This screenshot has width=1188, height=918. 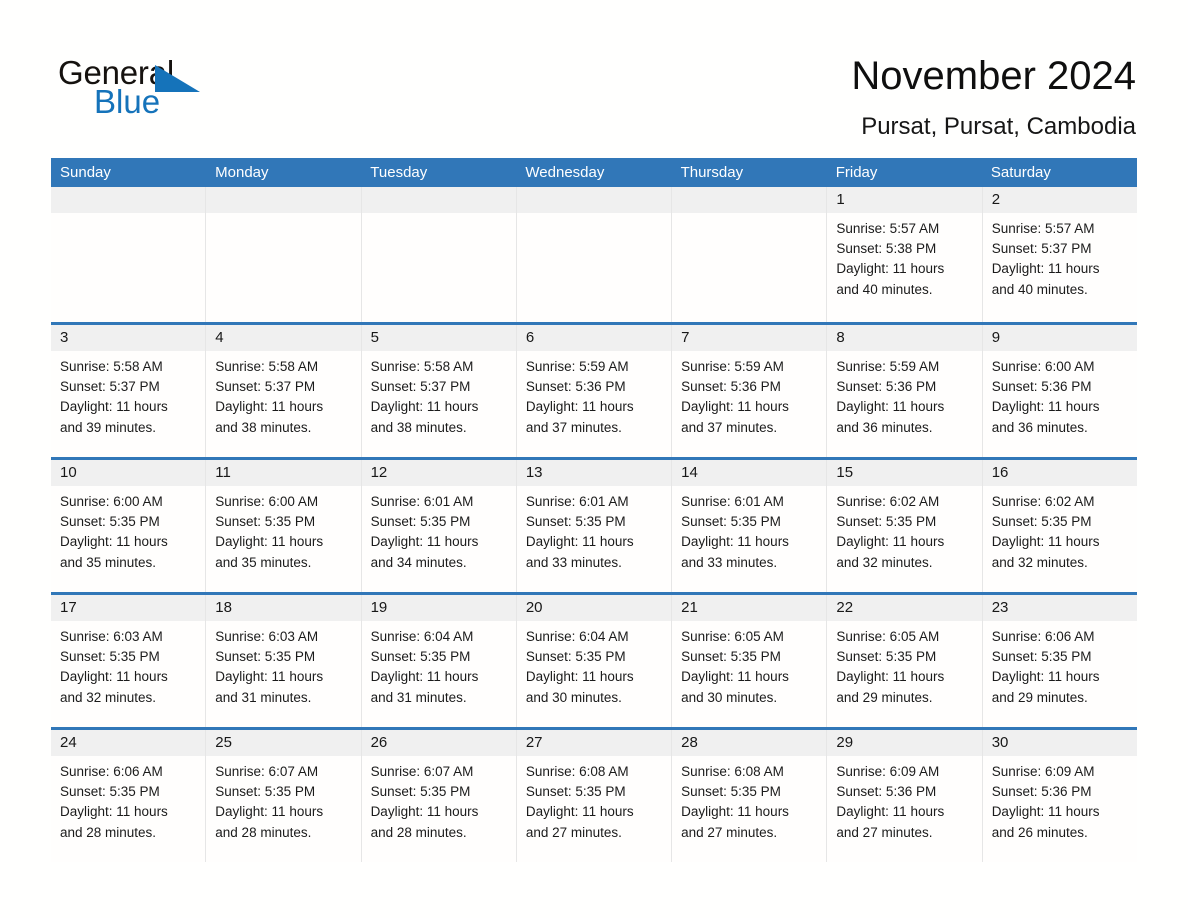 What do you see at coordinates (1043, 771) in the screenshot?
I see `day-detail-line: Sunrise: 6:09 AM` at bounding box center [1043, 771].